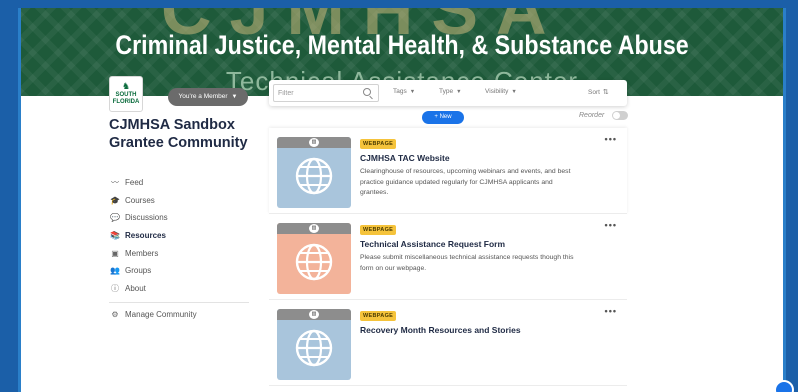 This screenshot has width=798, height=392. I want to click on logo-text-line2: FLORIDA, so click(126, 102).